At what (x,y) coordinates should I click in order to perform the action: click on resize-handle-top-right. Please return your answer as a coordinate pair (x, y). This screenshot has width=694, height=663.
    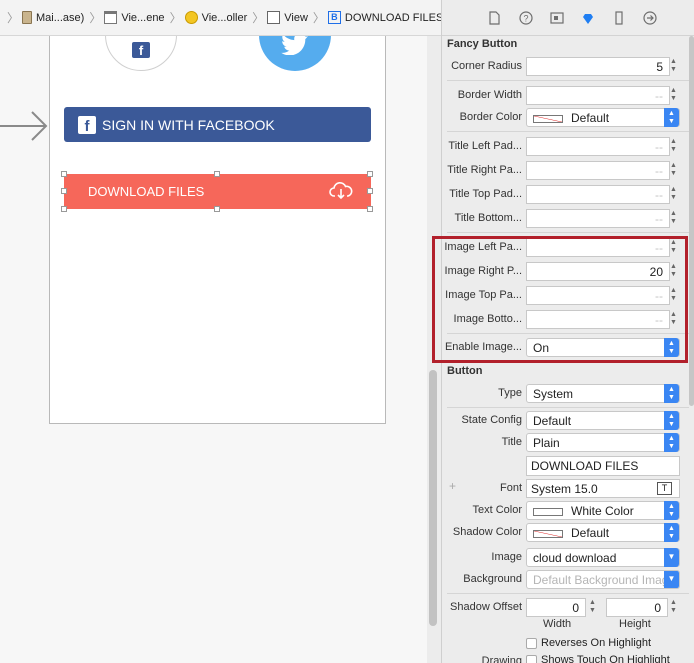
    Looking at the image, I should click on (370, 174).